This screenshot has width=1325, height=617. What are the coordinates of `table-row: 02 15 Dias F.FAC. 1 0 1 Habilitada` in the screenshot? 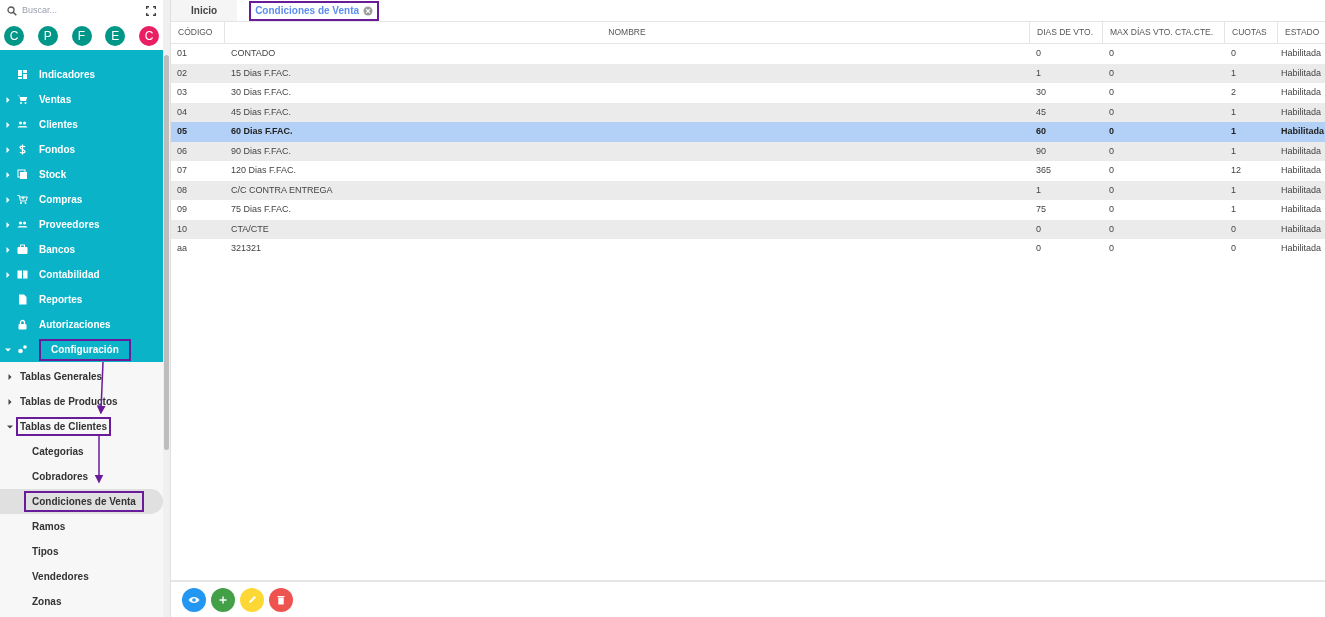 It's located at (748, 73).